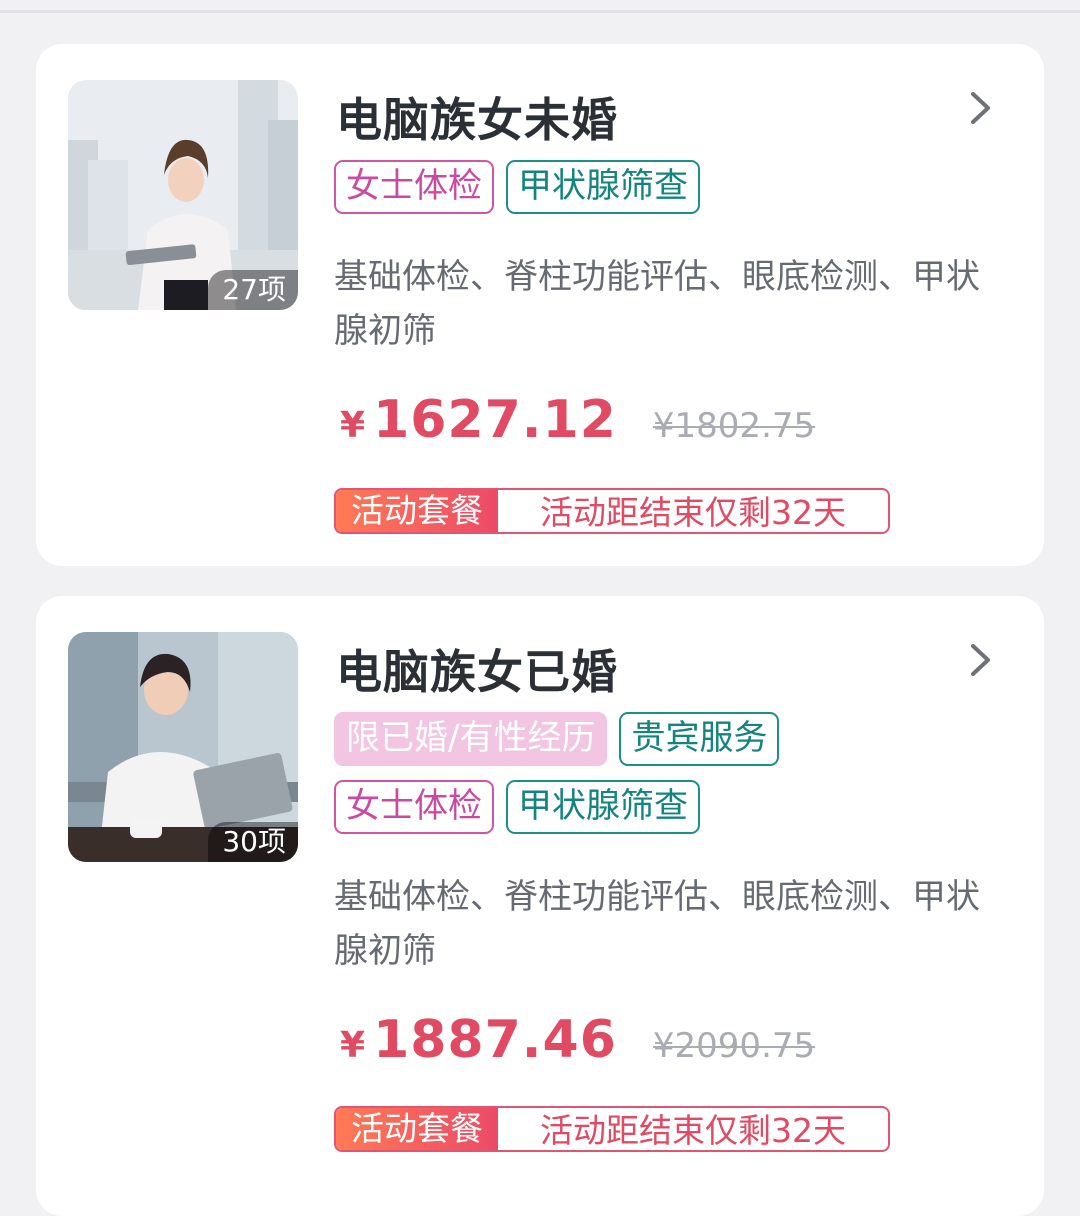 The image size is (1080, 1216). I want to click on original-price: ¥1802.75, so click(734, 426).